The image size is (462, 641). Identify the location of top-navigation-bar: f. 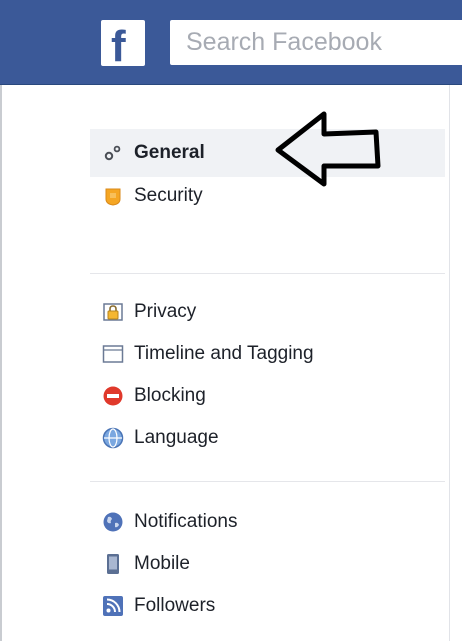
(231, 42).